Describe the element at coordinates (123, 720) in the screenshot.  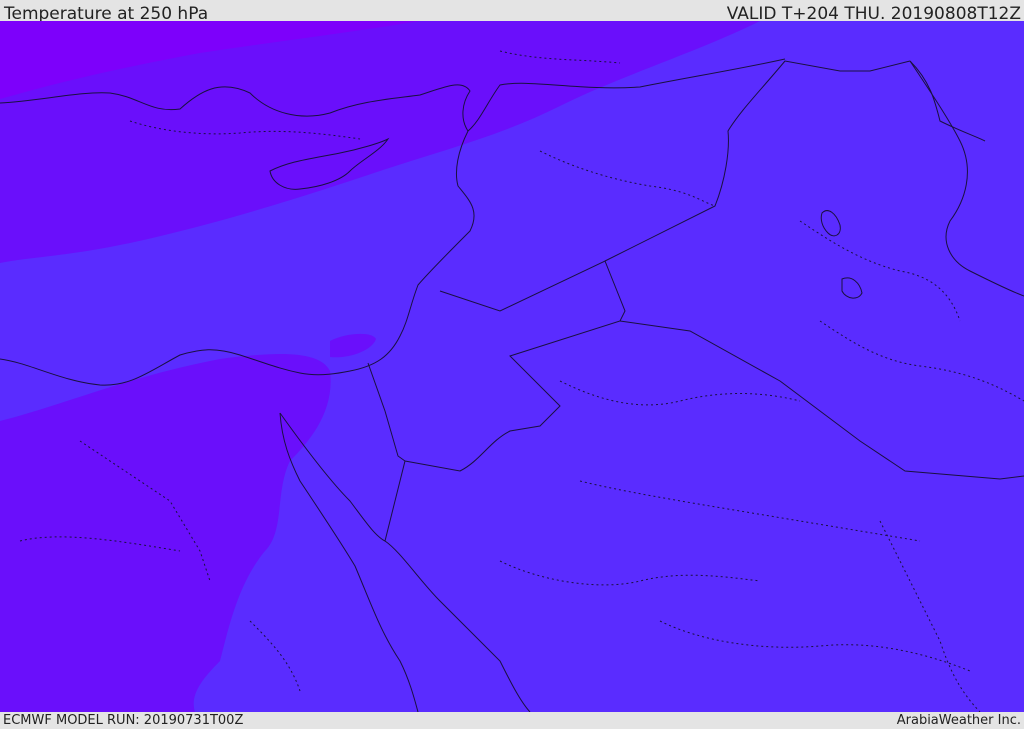
I see `model-run-label: ECMWF MODEL RUN: 20190731T00Z` at that location.